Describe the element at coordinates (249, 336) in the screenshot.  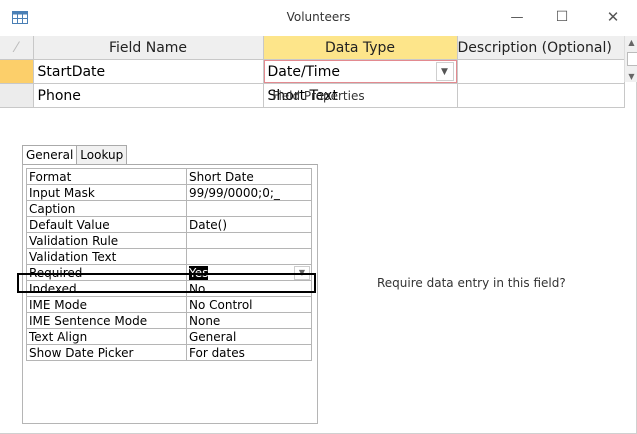
I see `property-value: General` at that location.